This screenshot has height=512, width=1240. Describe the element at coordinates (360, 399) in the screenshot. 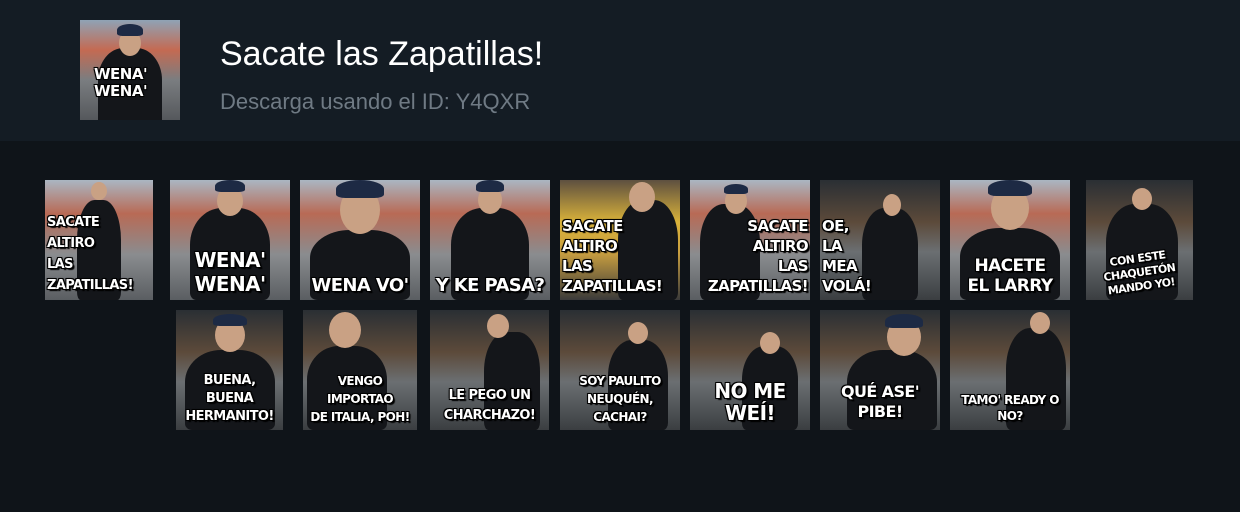

I see `sticker-caption: VENGO IMPORTAO DE ITALIA, POH!` at that location.